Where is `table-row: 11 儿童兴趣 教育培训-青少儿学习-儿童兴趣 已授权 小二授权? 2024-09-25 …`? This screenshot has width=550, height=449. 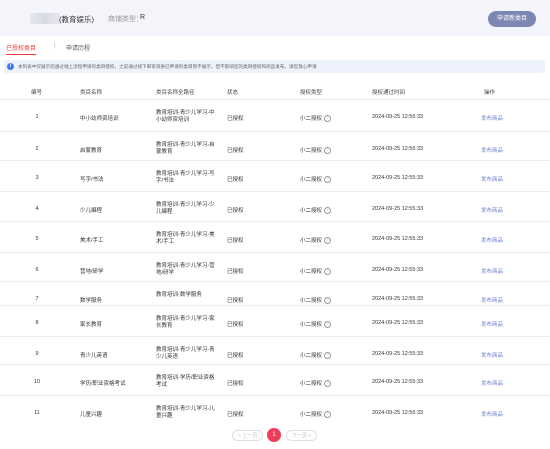 table-row: 11 儿童兴趣 教育培训-青少儿学习-儿童兴趣 已授权 小二授权? 2024-09-25 … is located at coordinates (275, 413).